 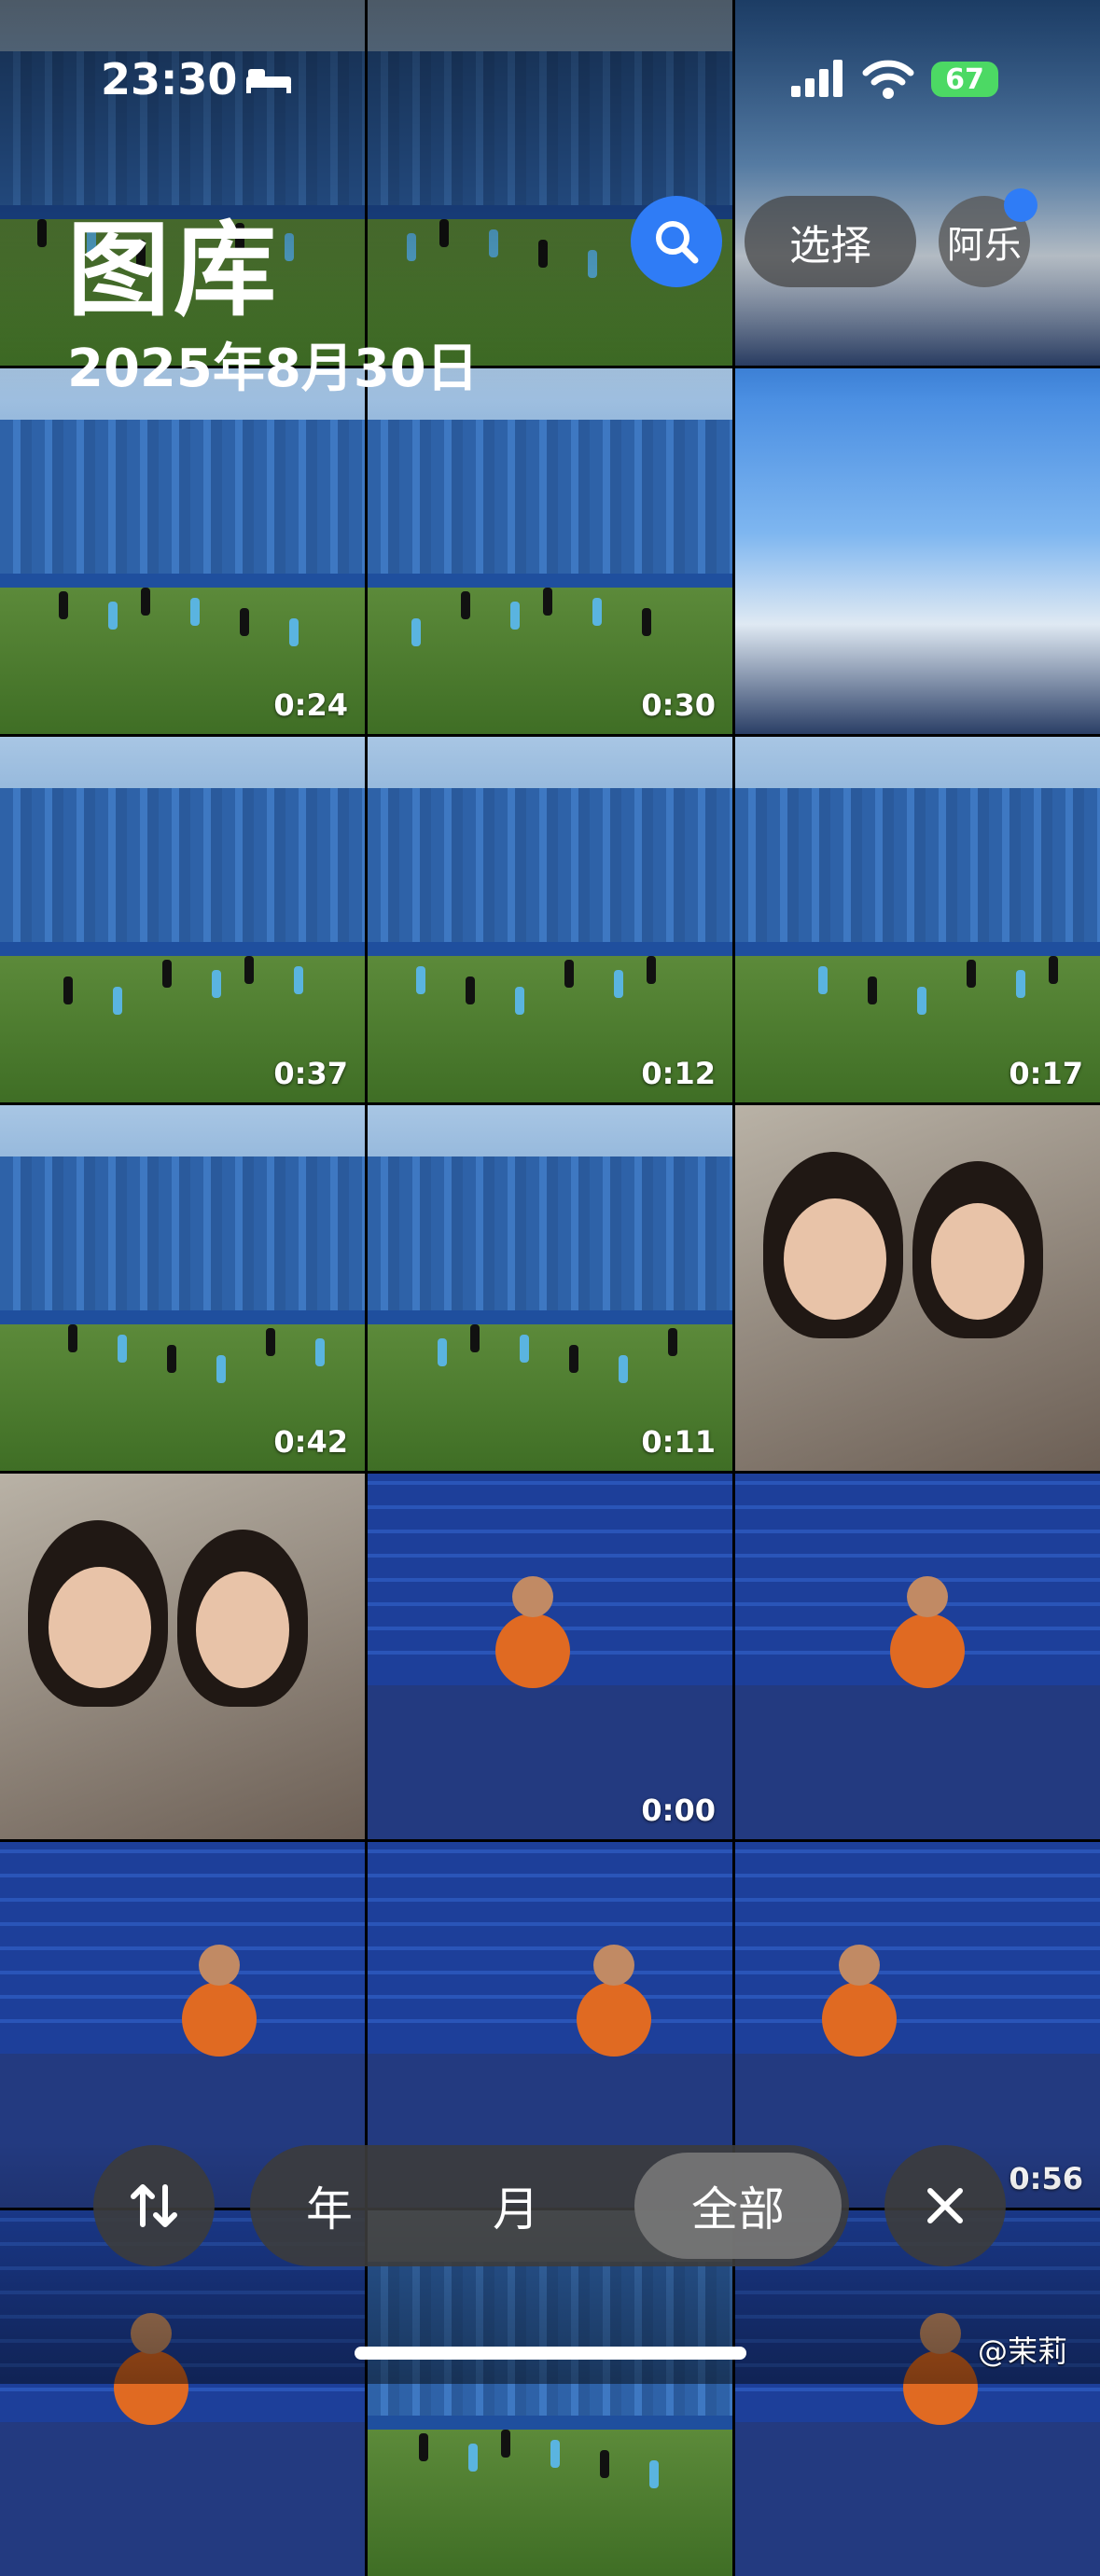 I want to click on photo-thumbnail: 0:12, so click(x=550, y=919).